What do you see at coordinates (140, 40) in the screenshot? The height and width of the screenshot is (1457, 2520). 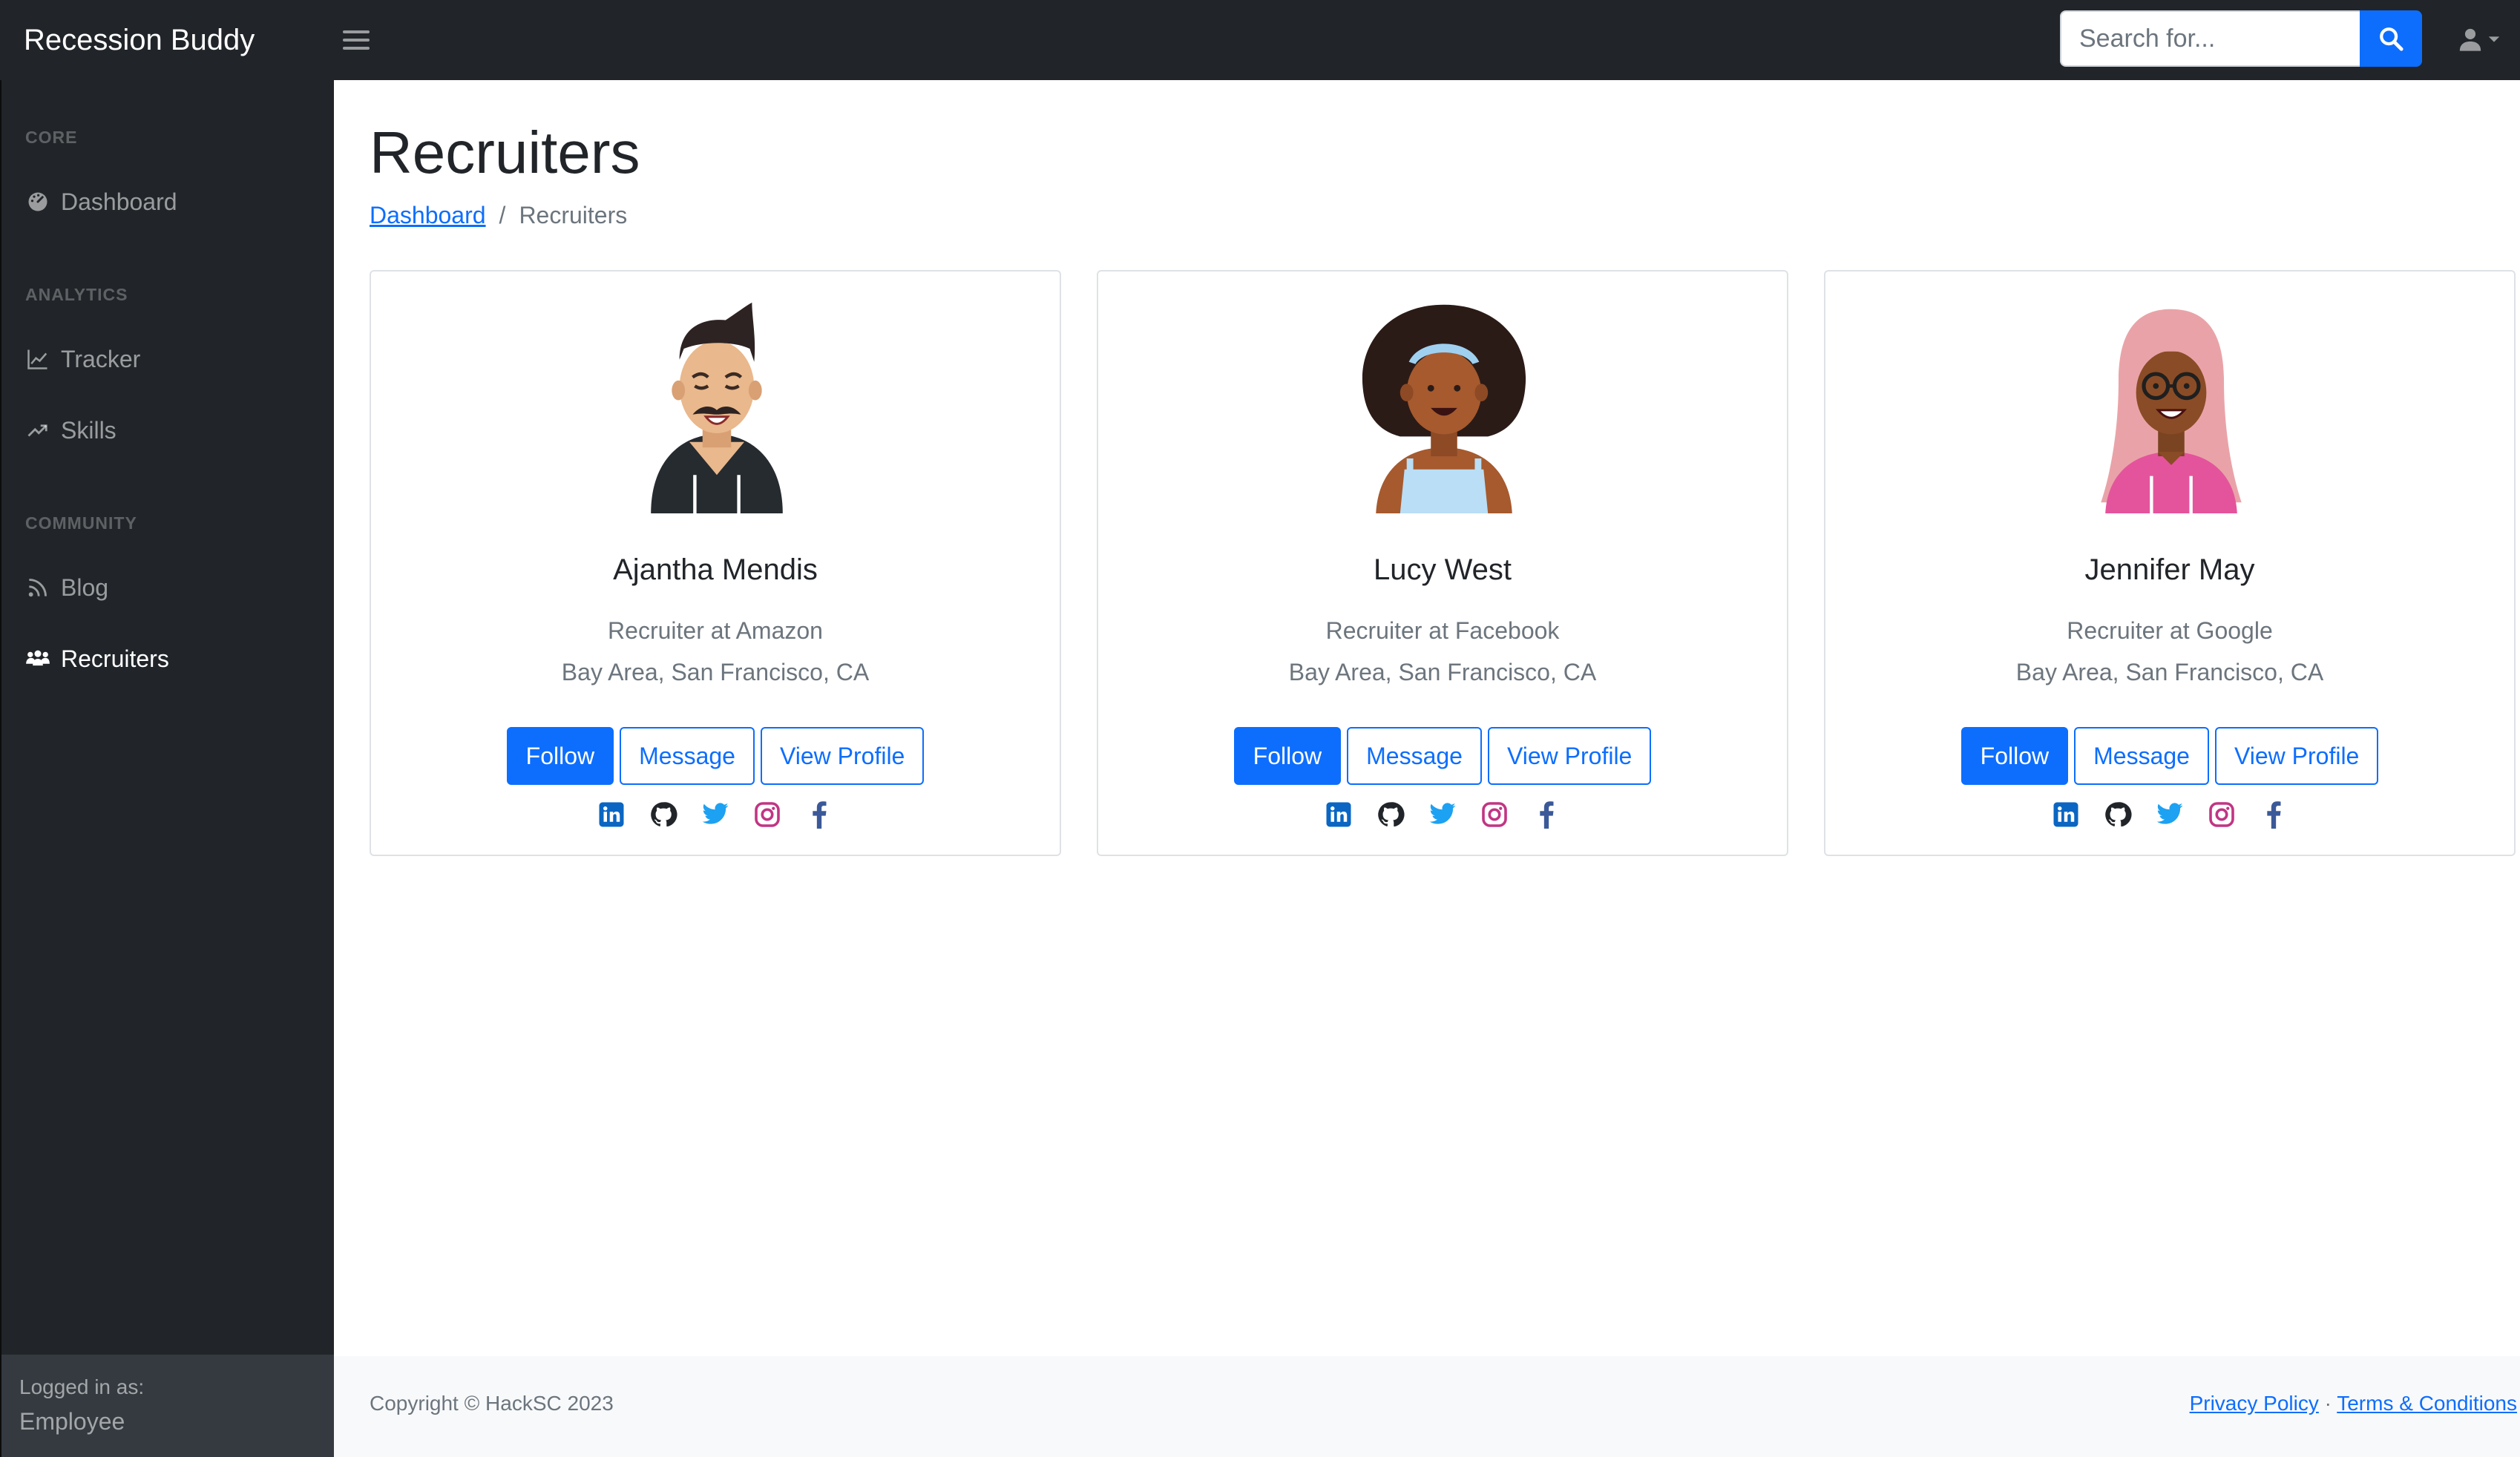 I see `brand-logo: Recession Buddy` at bounding box center [140, 40].